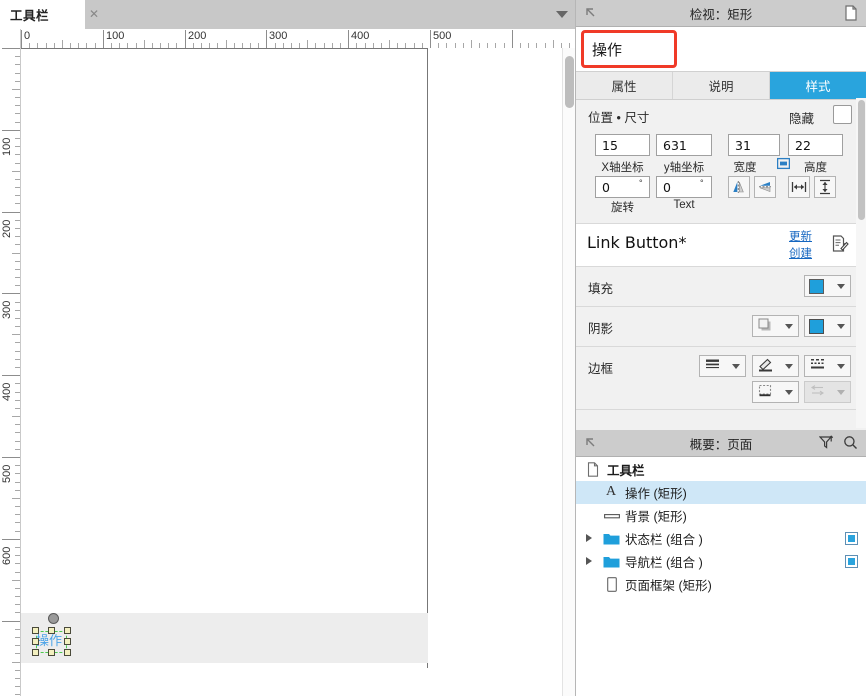  Describe the element at coordinates (35, 630) in the screenshot. I see `resize-handle-nw` at that location.